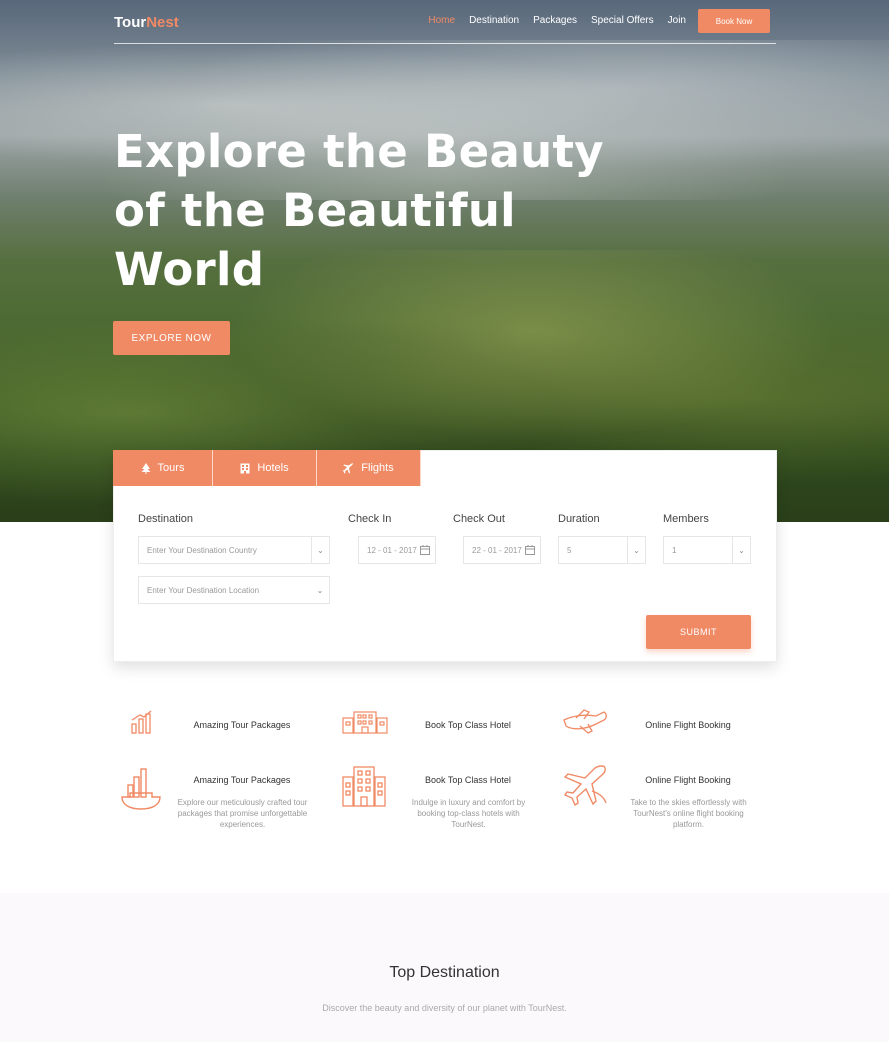 The image size is (889, 1042). I want to click on check-out-input: 22 - 01 - 2017, so click(502, 550).